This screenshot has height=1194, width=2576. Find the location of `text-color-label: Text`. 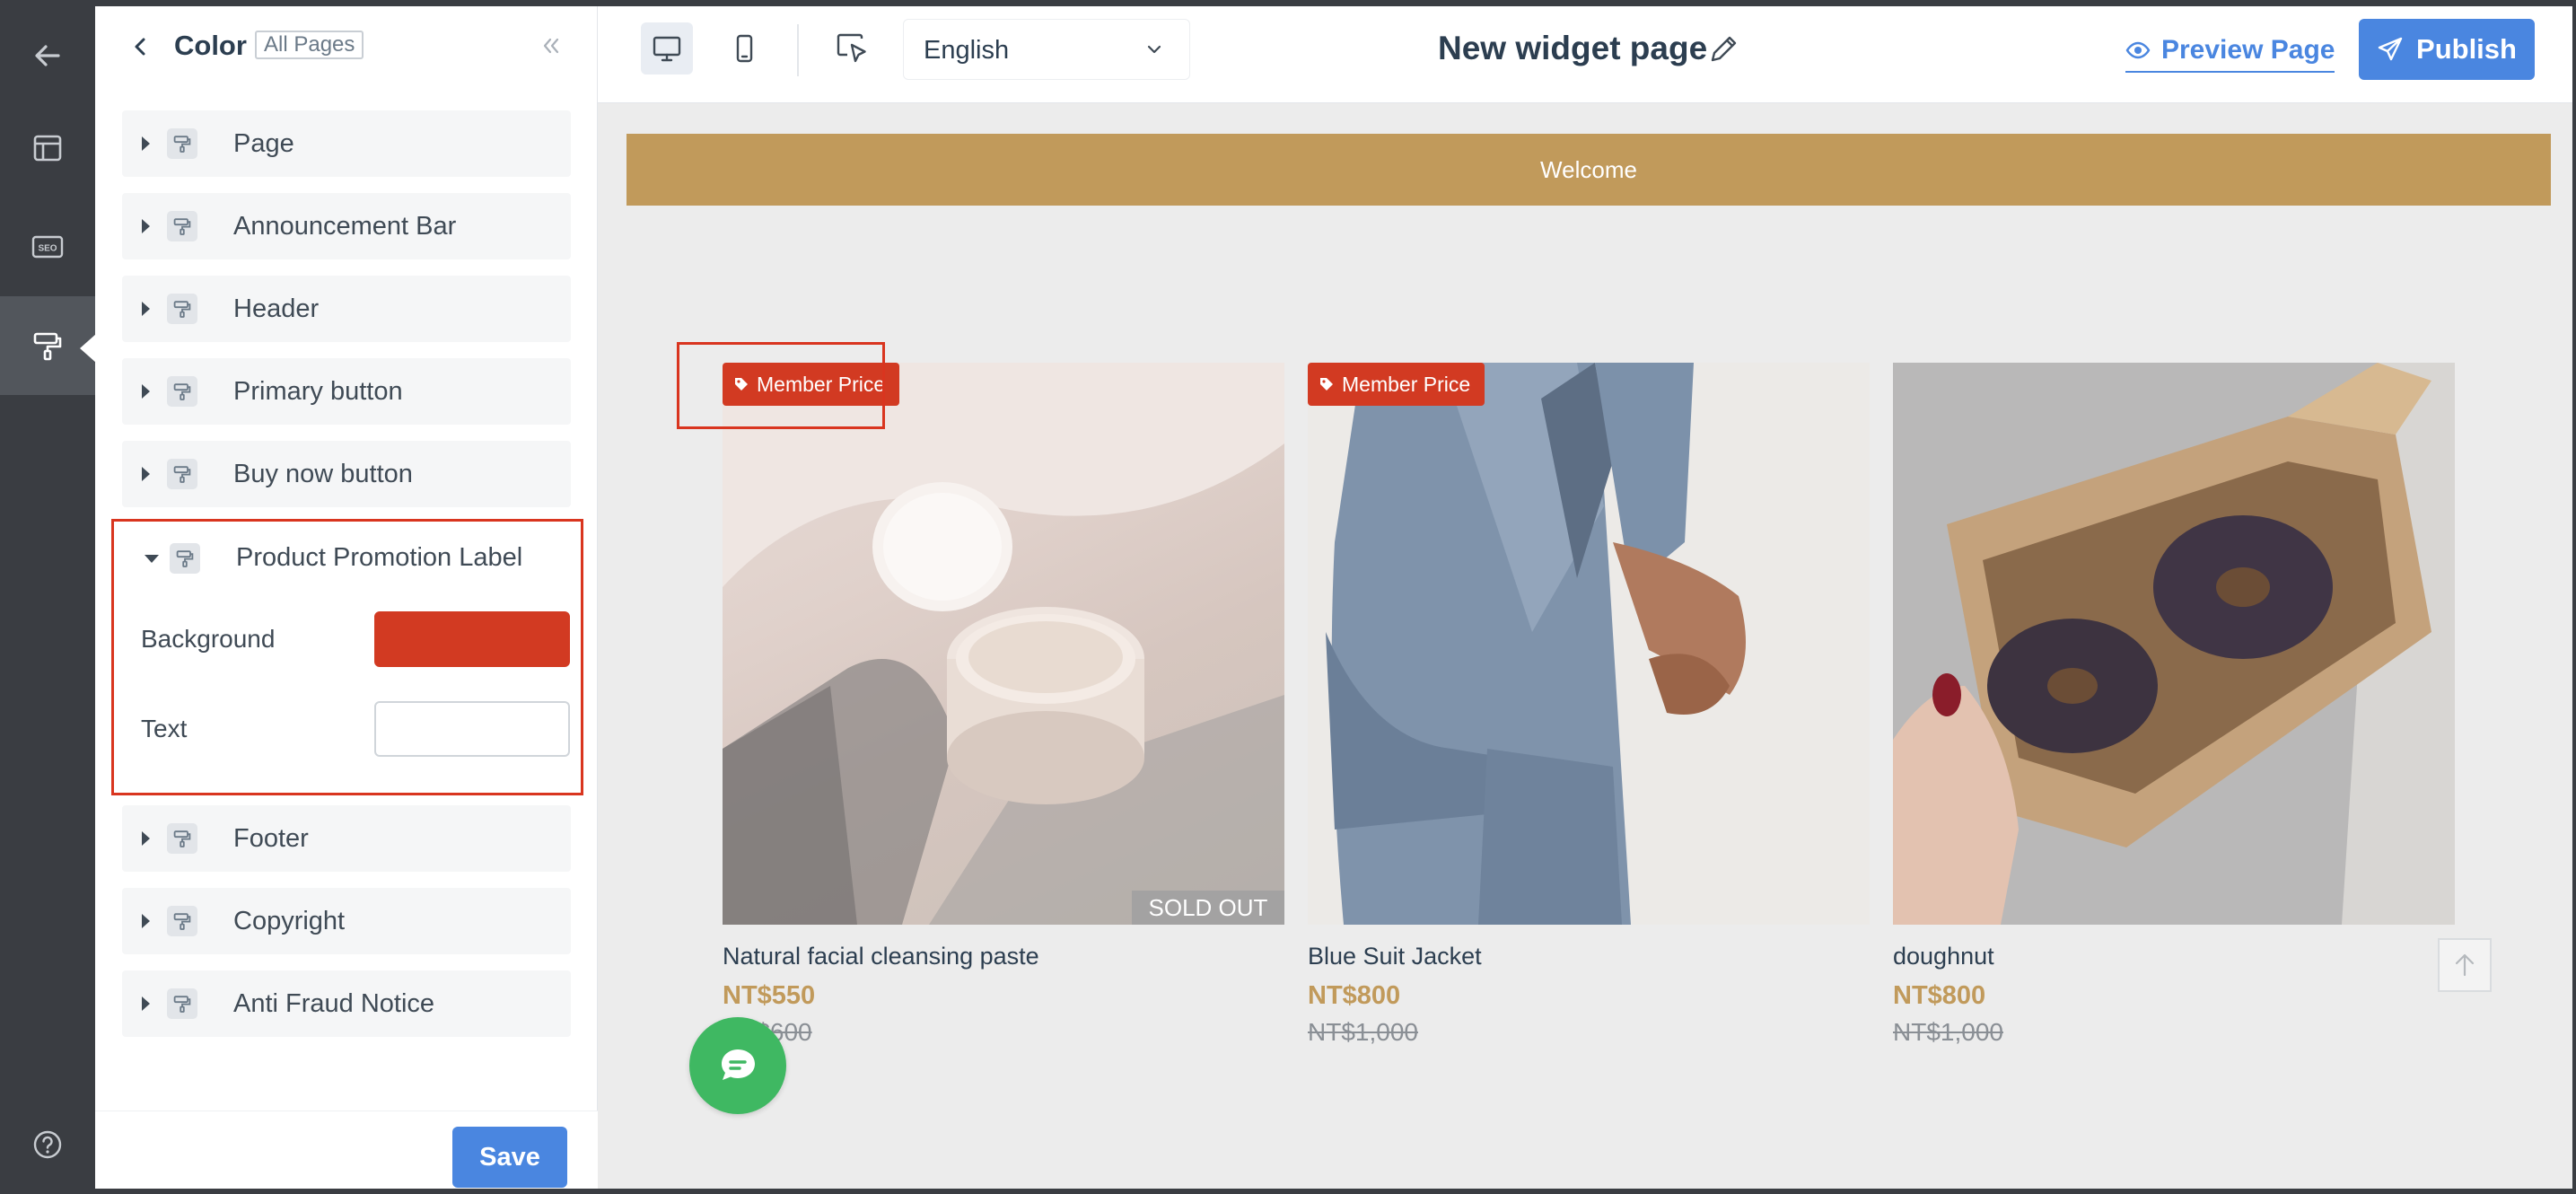

text-color-label: Text is located at coordinates (164, 728).